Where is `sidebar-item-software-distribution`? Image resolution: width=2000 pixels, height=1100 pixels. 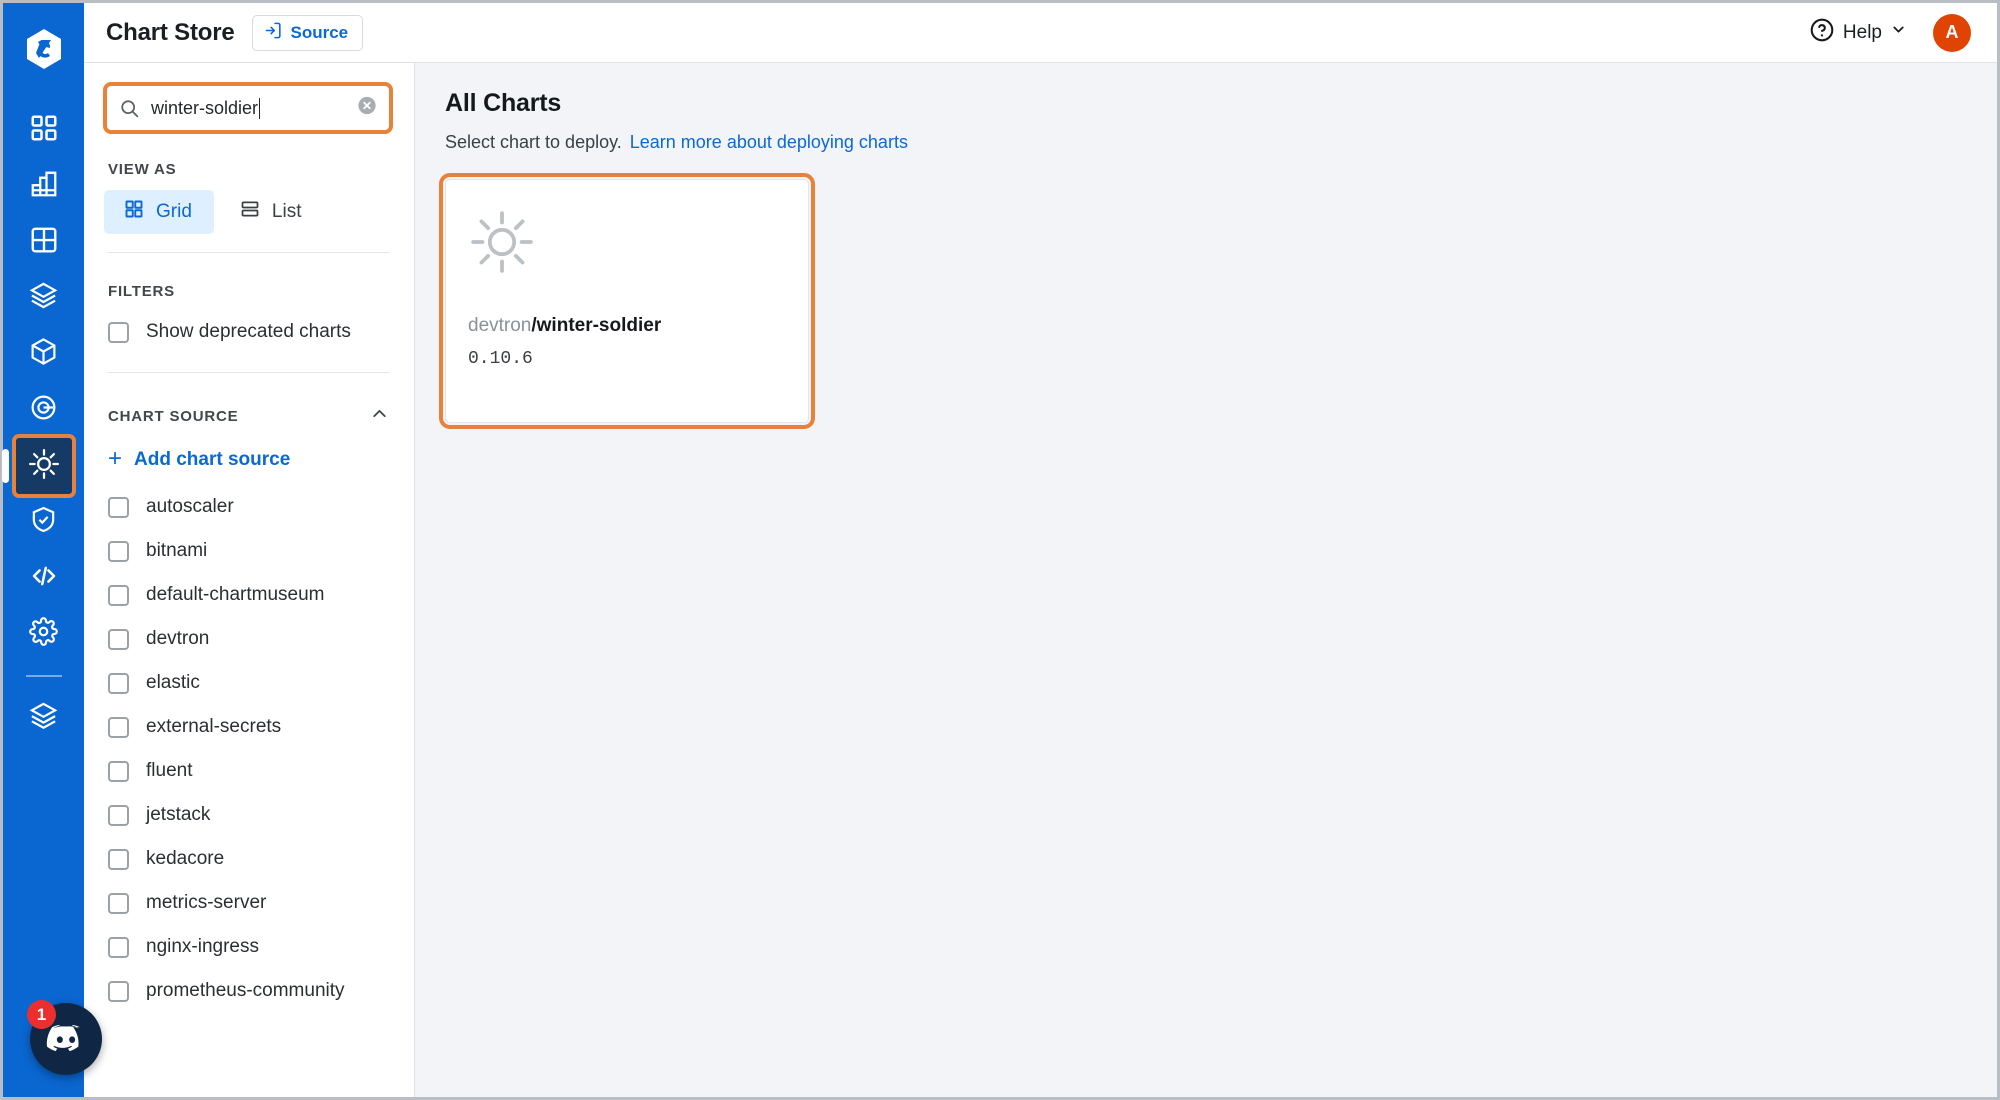 sidebar-item-software-distribution is located at coordinates (44, 410).